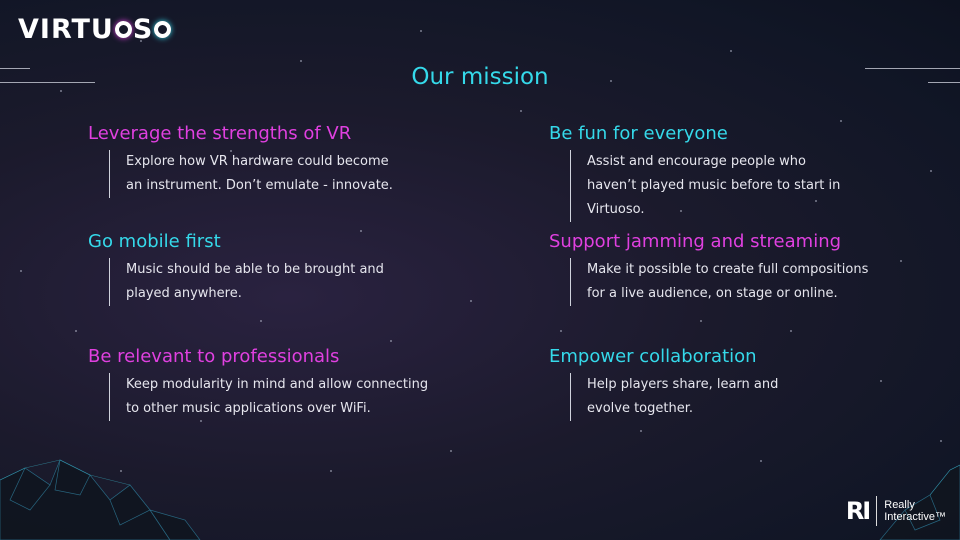 This screenshot has width=960, height=540. I want to click on brand-mark: RI, so click(858, 511).